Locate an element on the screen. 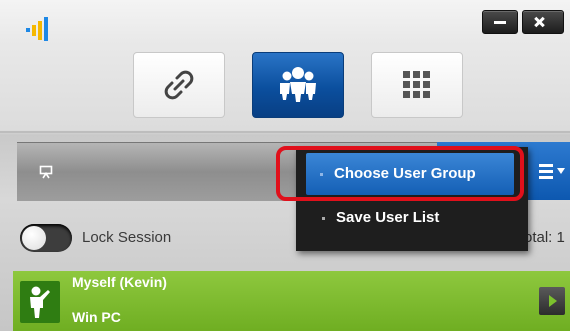  lock-session-label: Lock Session is located at coordinates (127, 237).